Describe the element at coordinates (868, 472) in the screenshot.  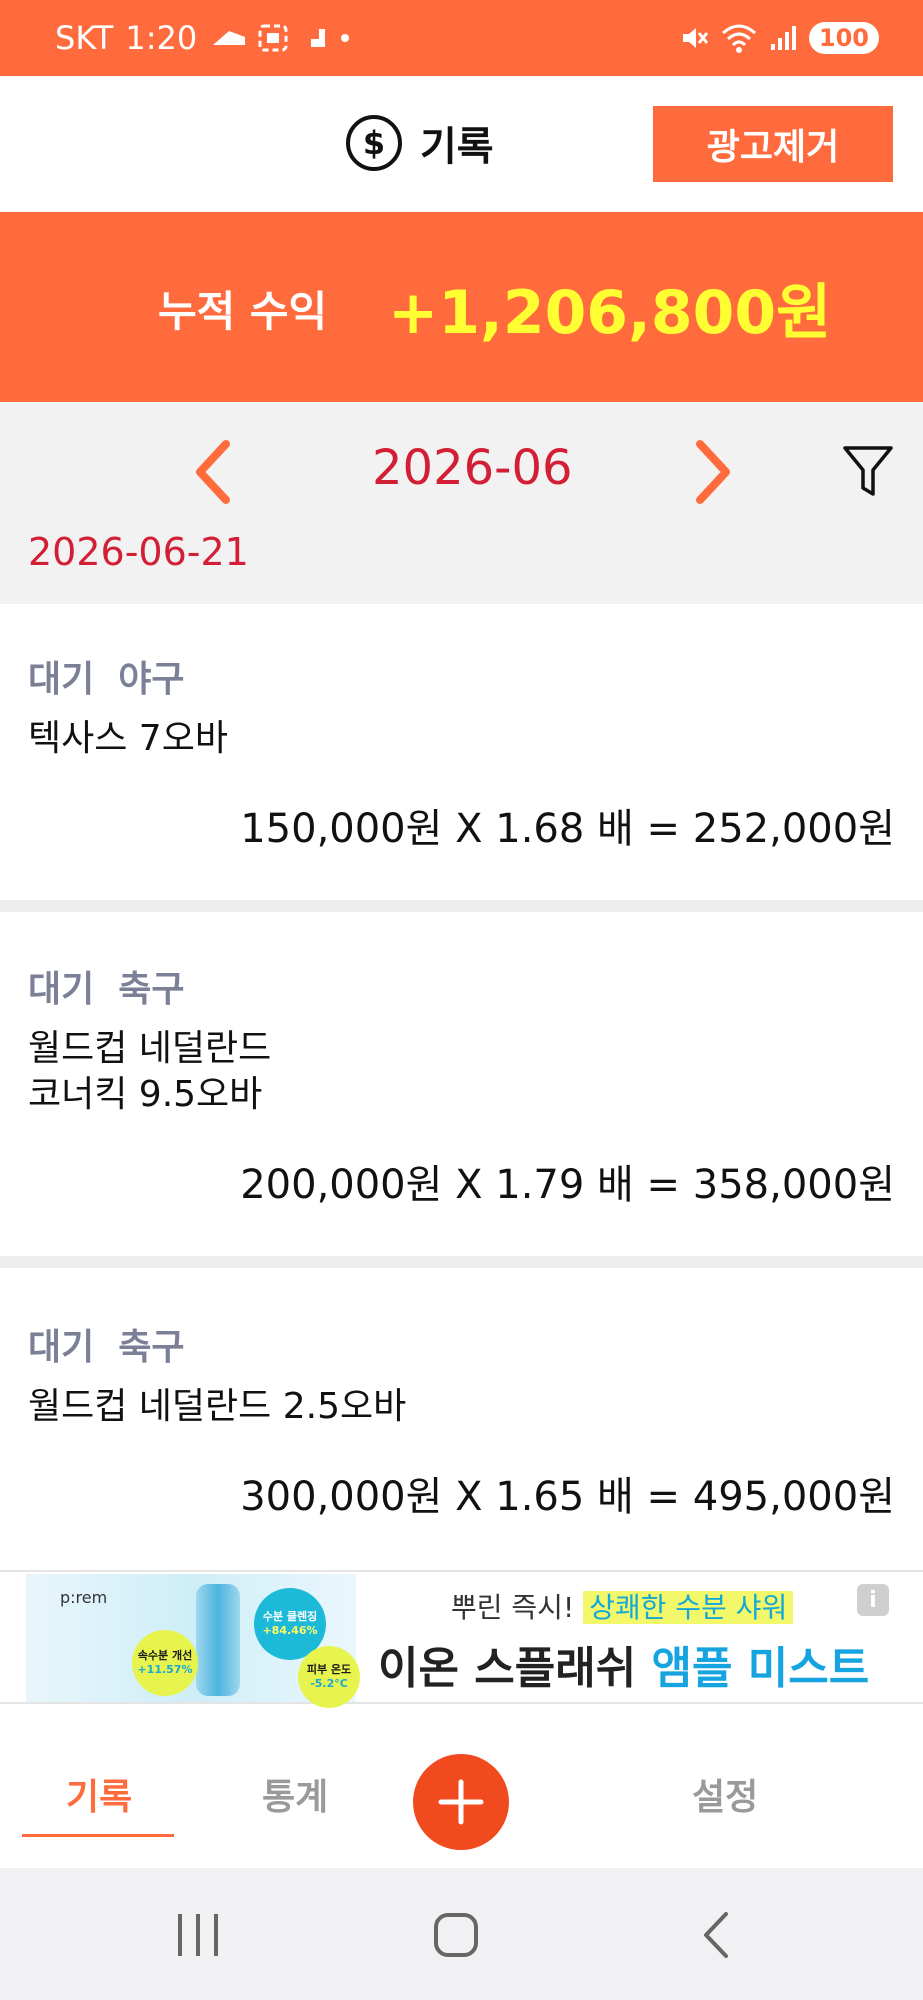
I see `filter-icon` at that location.